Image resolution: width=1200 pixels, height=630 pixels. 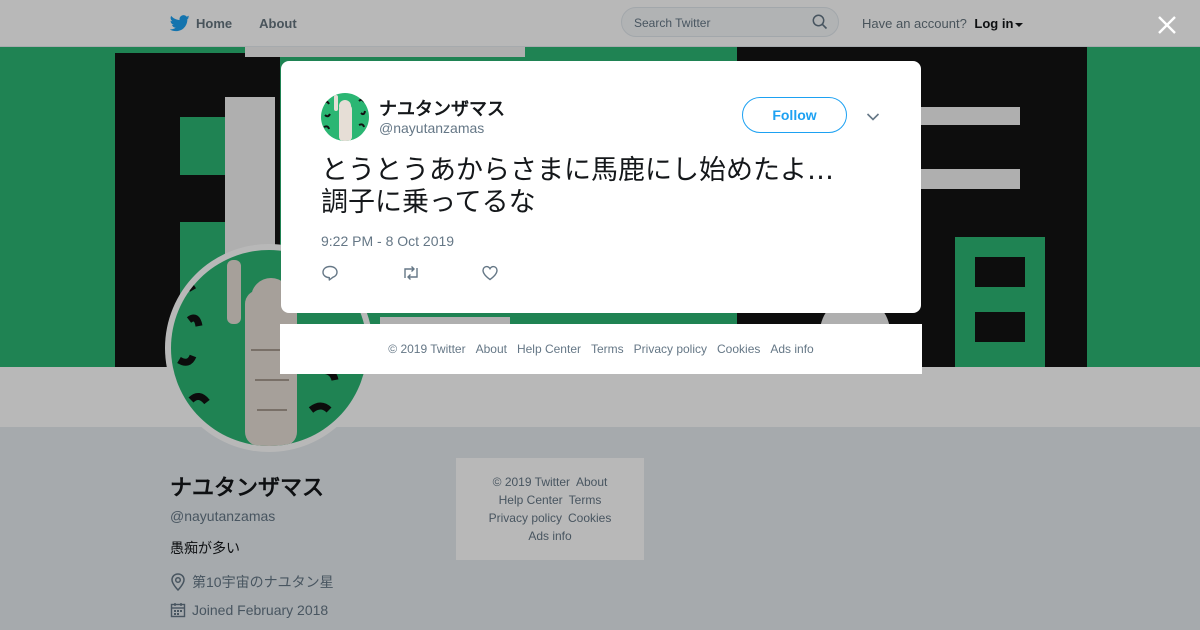 I want to click on follow-button: Follow, so click(x=794, y=115).